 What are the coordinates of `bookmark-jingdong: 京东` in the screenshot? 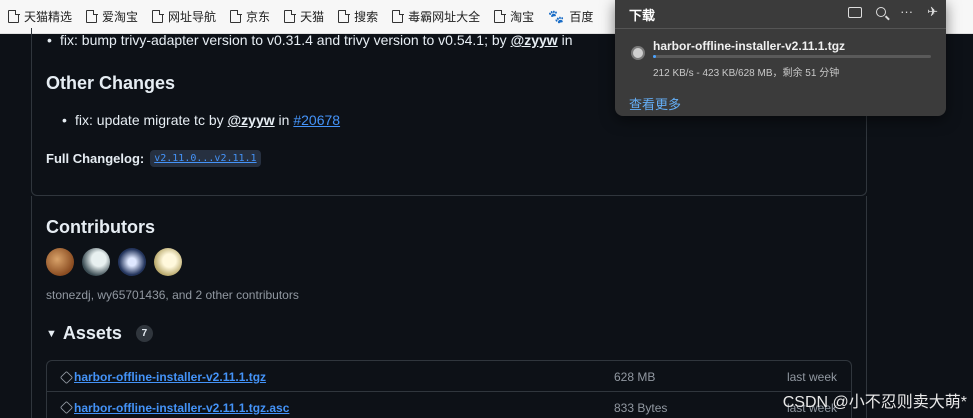 It's located at (250, 16).